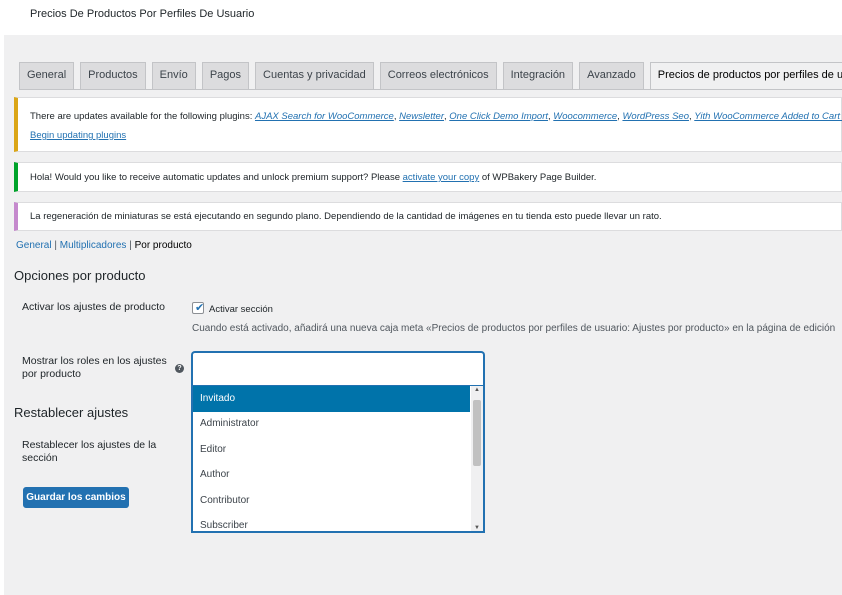  Describe the element at coordinates (611, 75) in the screenshot. I see `tab-avanzado: Avanzado` at that location.